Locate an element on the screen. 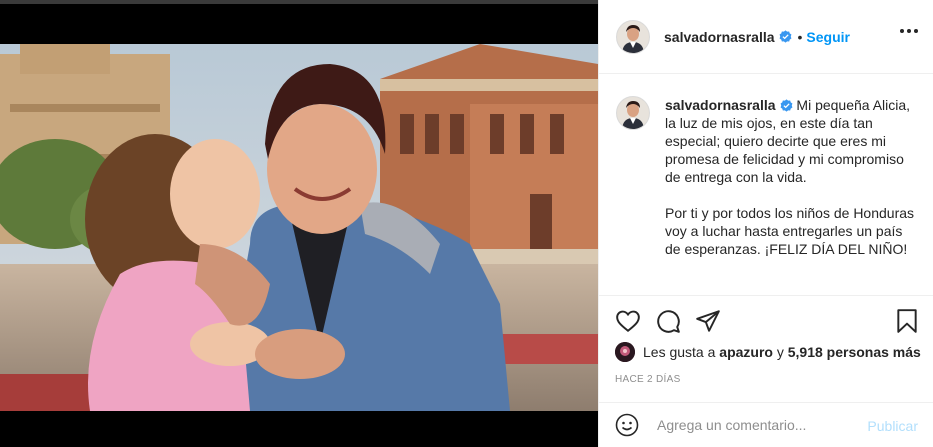 Image resolution: width=933 pixels, height=447 pixels. bookmark-icon is located at coordinates (907, 321).